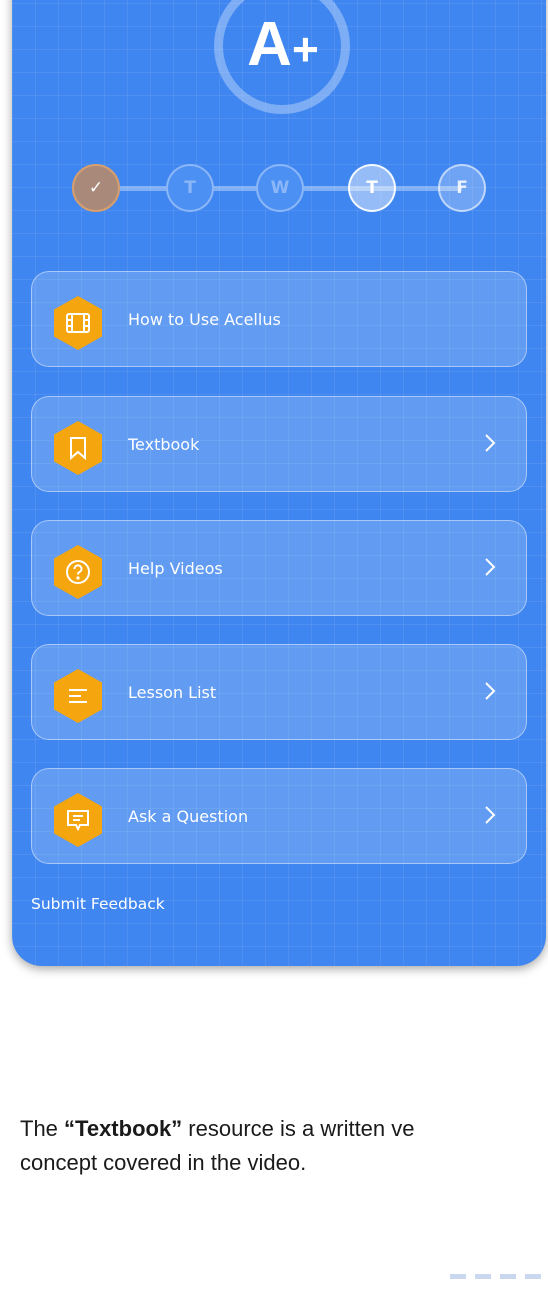 This screenshot has width=548, height=1307. I want to click on grade-letter: A, so click(269, 44).